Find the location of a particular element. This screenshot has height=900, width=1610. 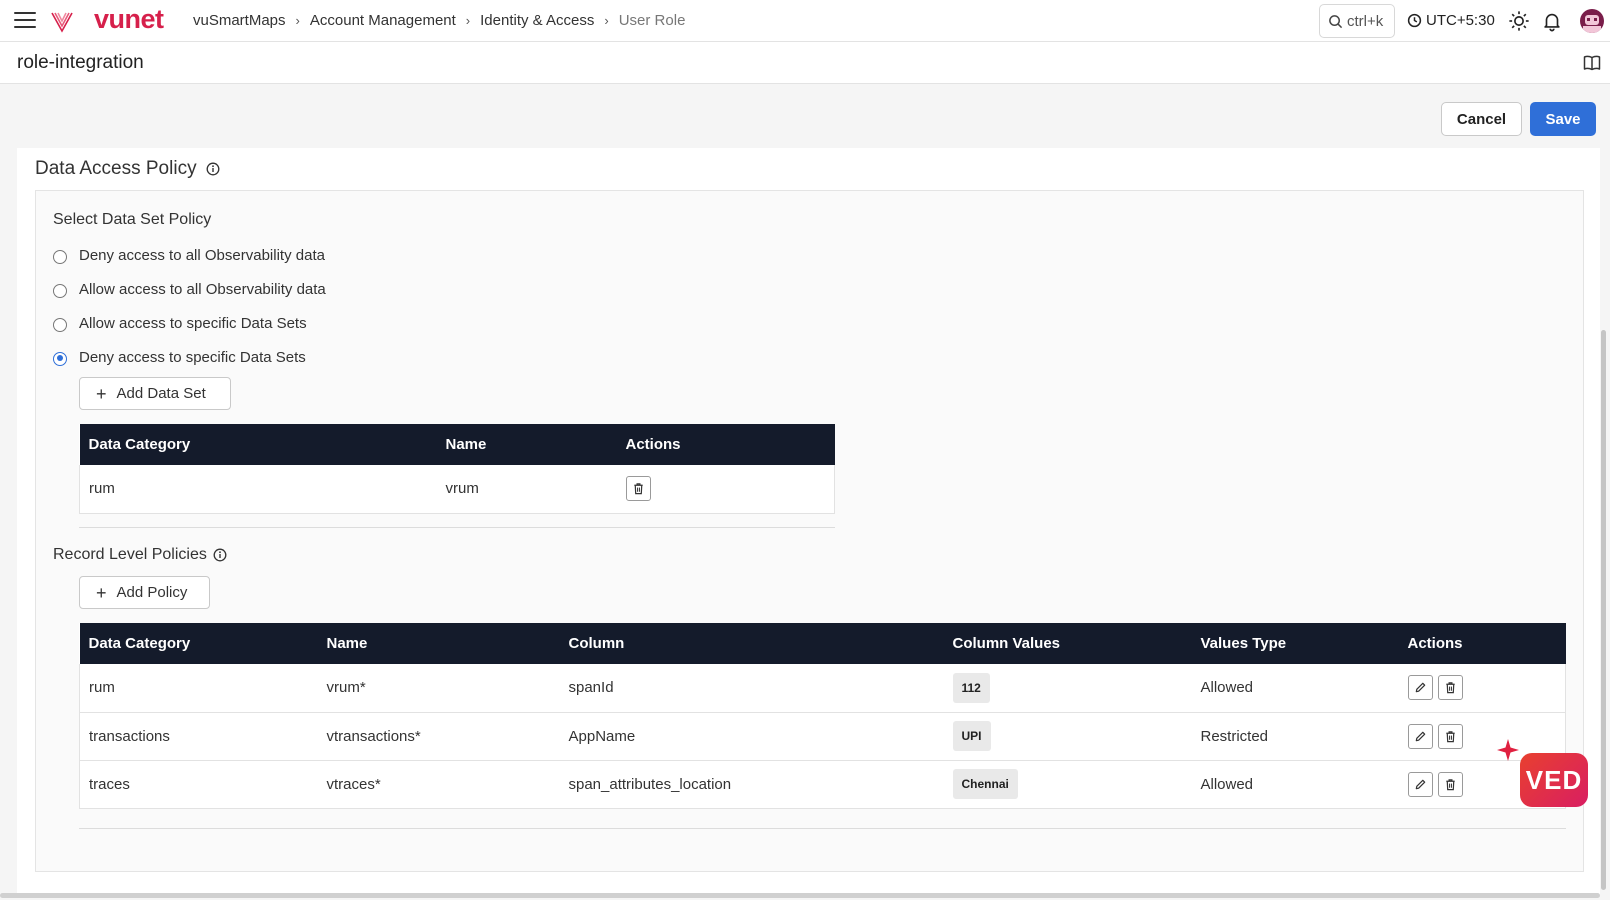

global-search-button: ctrl+k is located at coordinates (1357, 21).